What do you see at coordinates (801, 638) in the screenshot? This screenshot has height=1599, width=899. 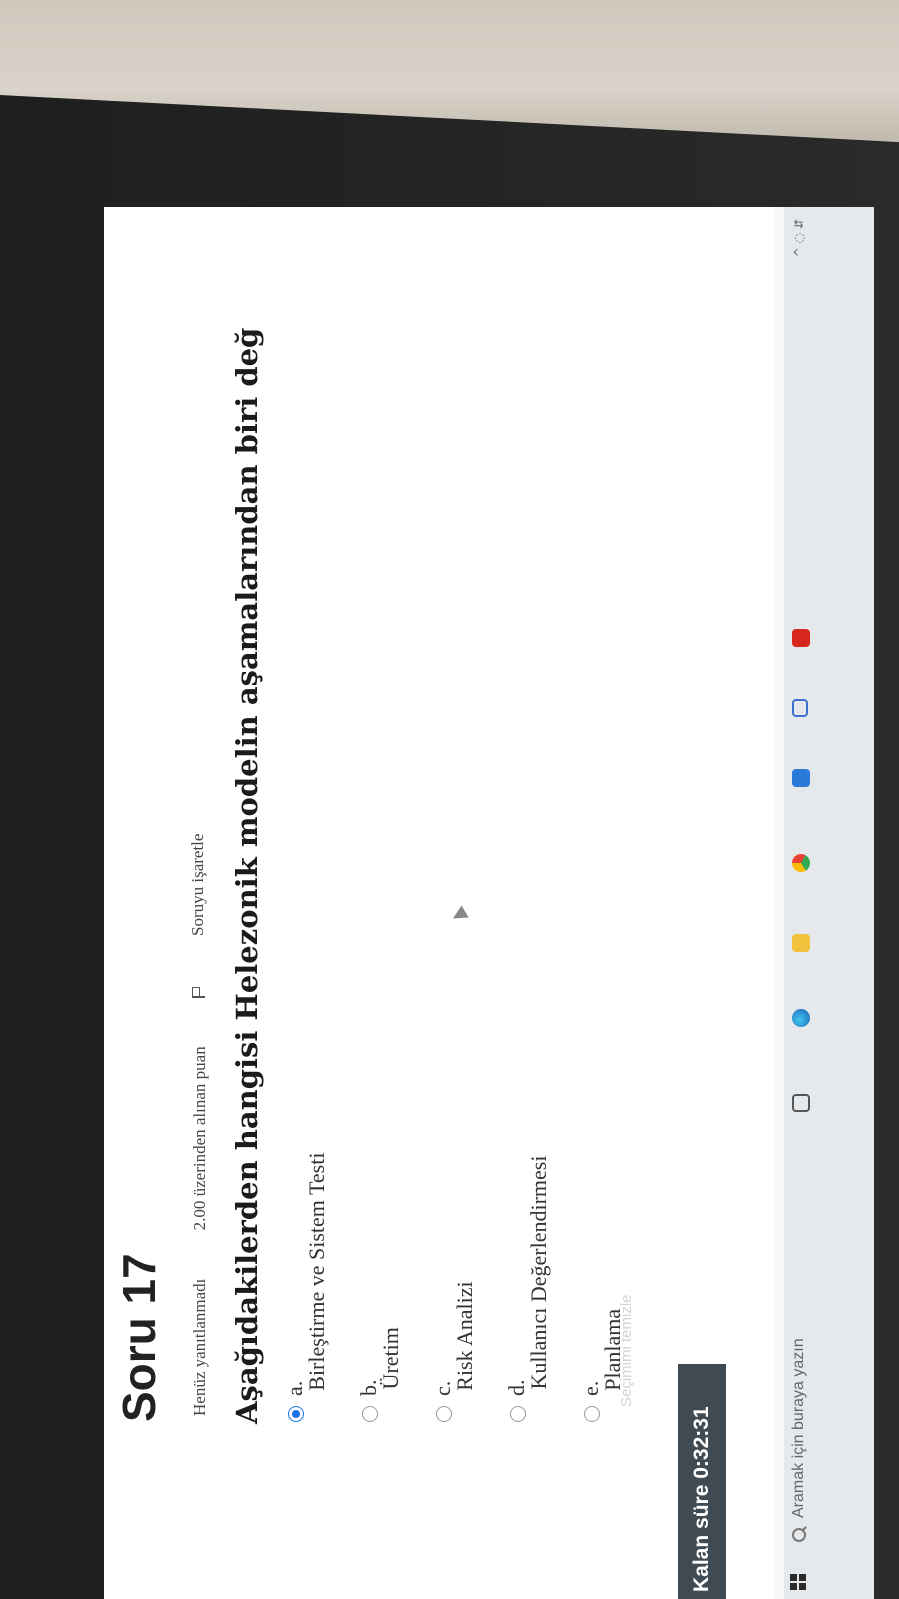 I see `acrobat-icon` at bounding box center [801, 638].